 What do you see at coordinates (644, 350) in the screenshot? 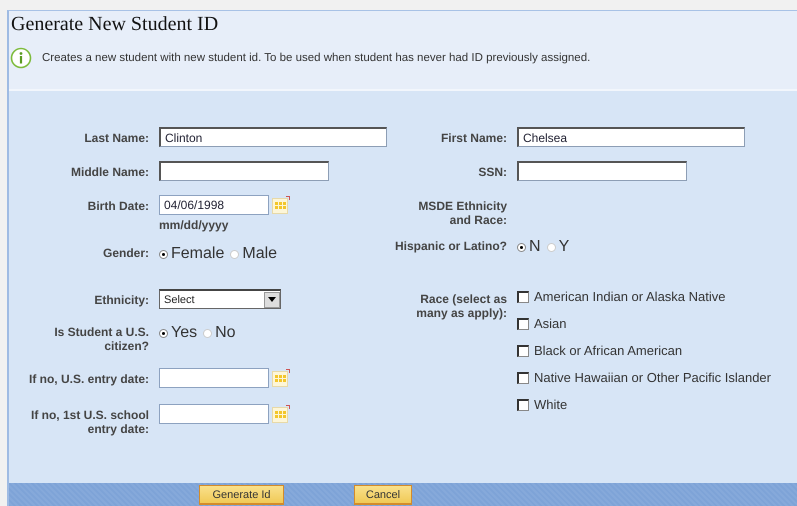
I see `checkbox-option: Black or African American` at bounding box center [644, 350].